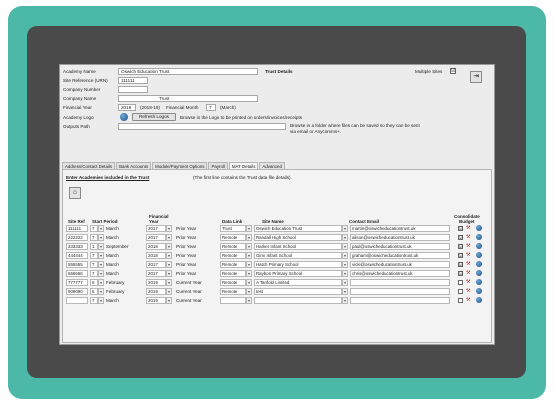 The height and width of the screenshot is (405, 555). I want to click on refresh-logos-button: Refresh Logos, so click(154, 117).